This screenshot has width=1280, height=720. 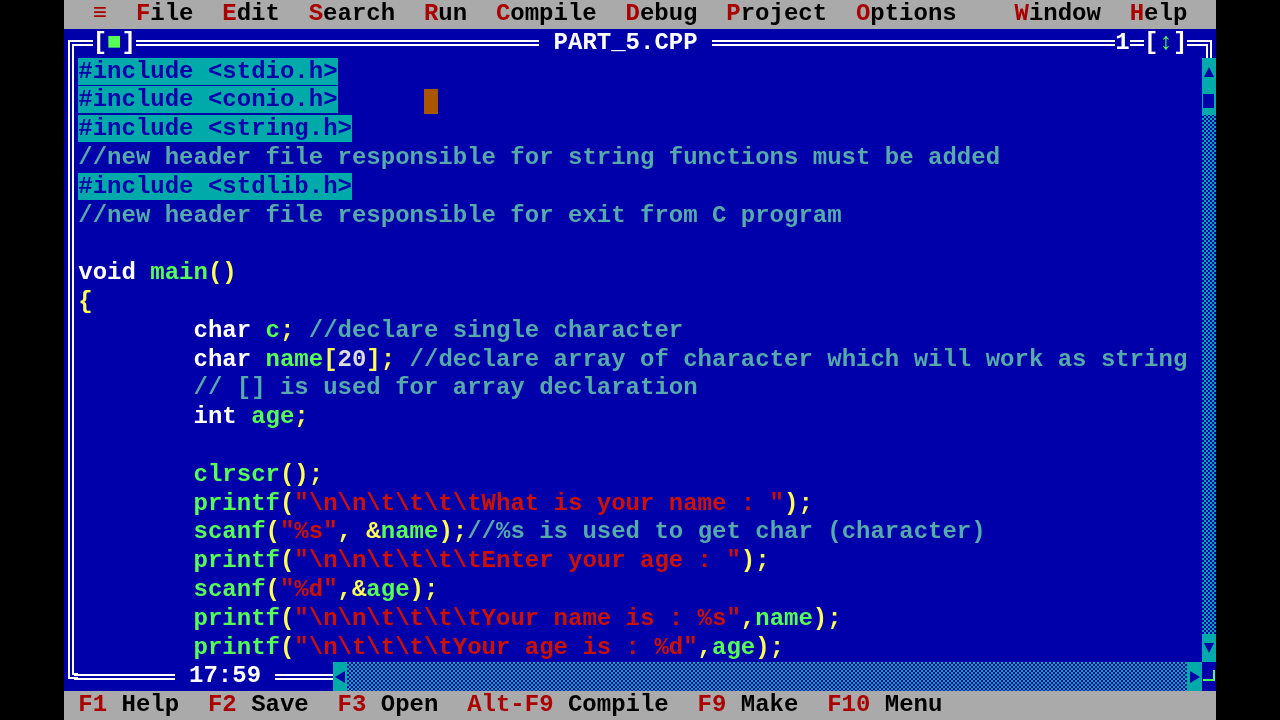 What do you see at coordinates (445, 388) in the screenshot?
I see `code-line: // [] is used for array declaration` at bounding box center [445, 388].